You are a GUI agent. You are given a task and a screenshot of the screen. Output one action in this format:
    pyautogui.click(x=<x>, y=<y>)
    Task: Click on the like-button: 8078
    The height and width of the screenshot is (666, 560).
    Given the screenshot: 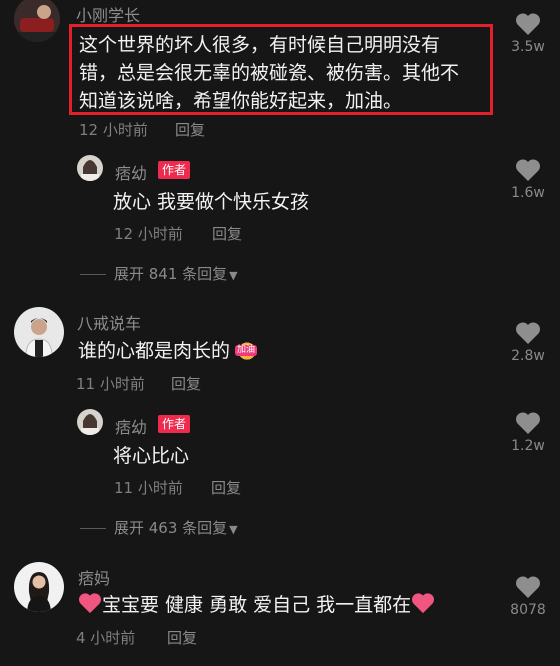 What is the action you would take?
    pyautogui.click(x=528, y=596)
    